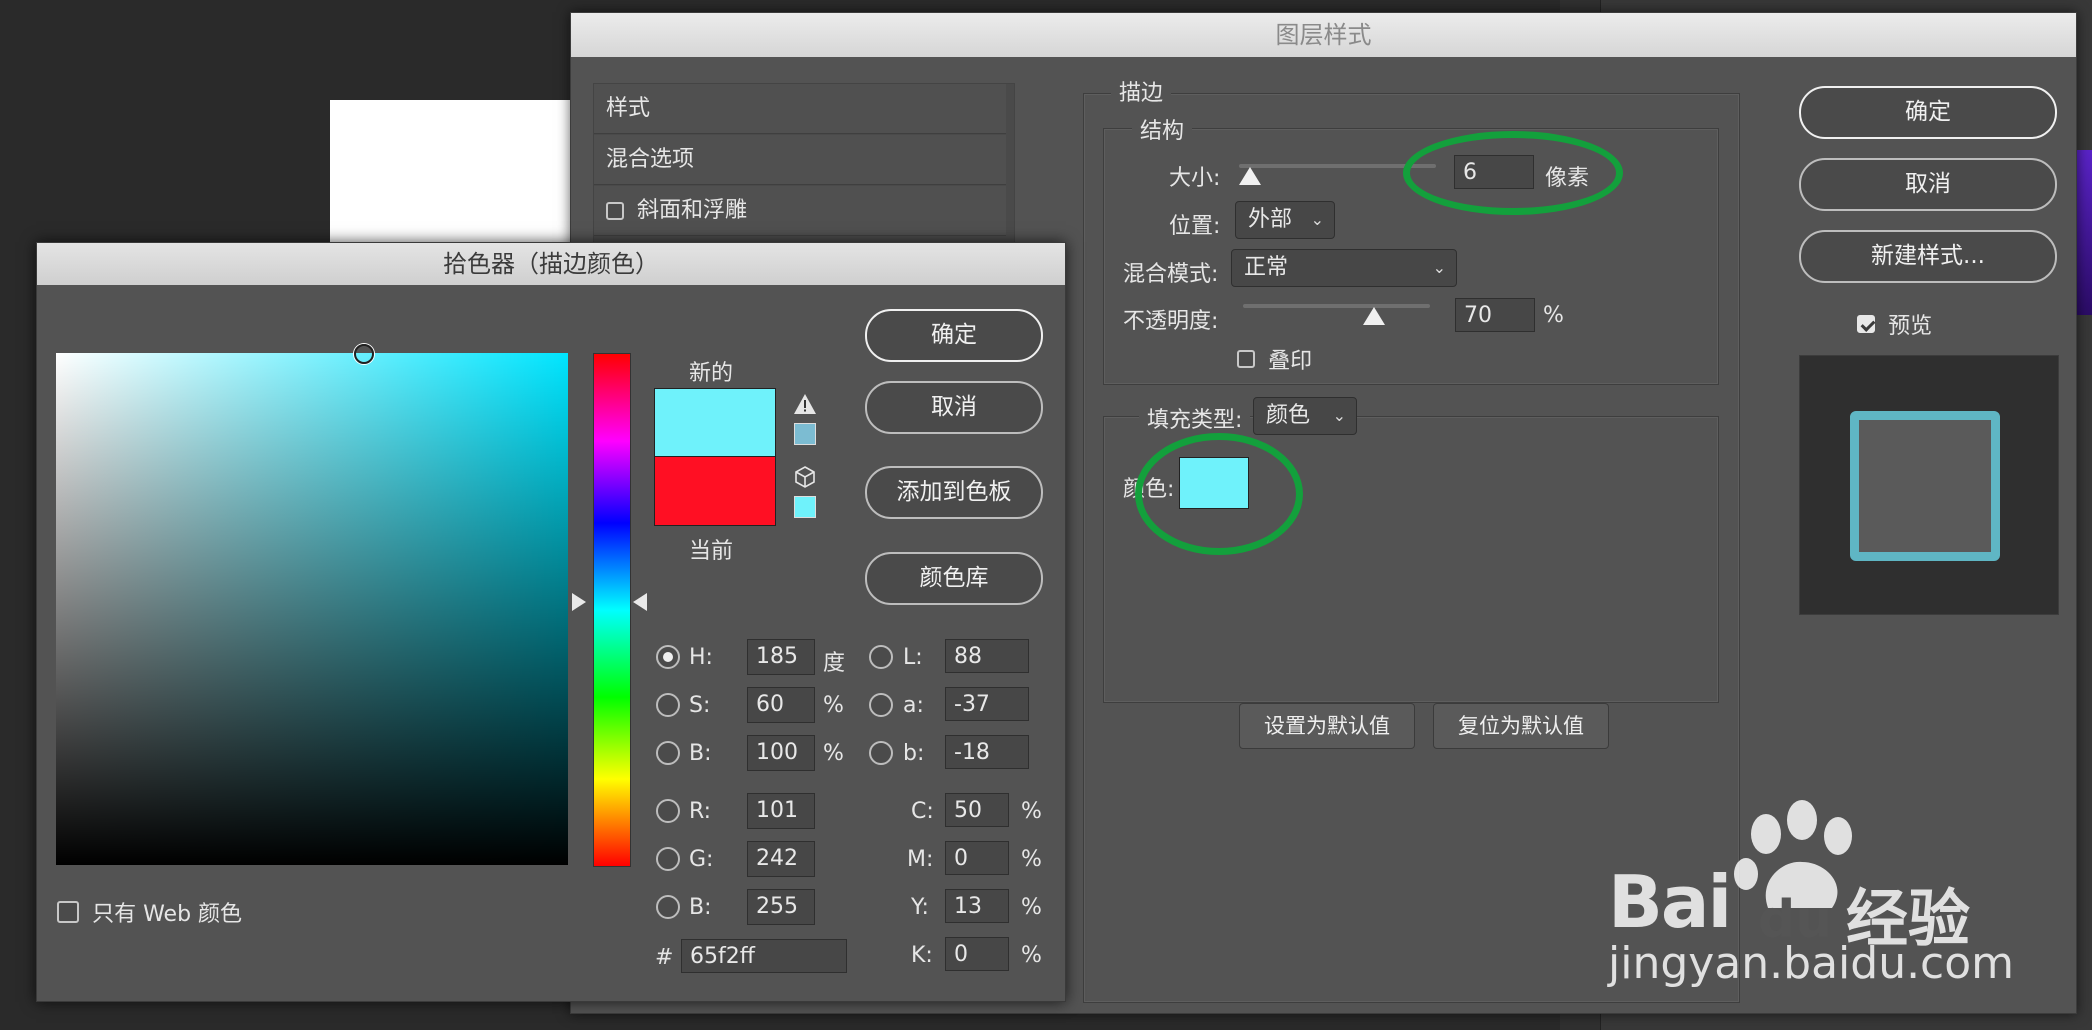 The width and height of the screenshot is (2092, 1030). Describe the element at coordinates (913, 705) in the screenshot. I see `lab-a-label: a:` at that location.